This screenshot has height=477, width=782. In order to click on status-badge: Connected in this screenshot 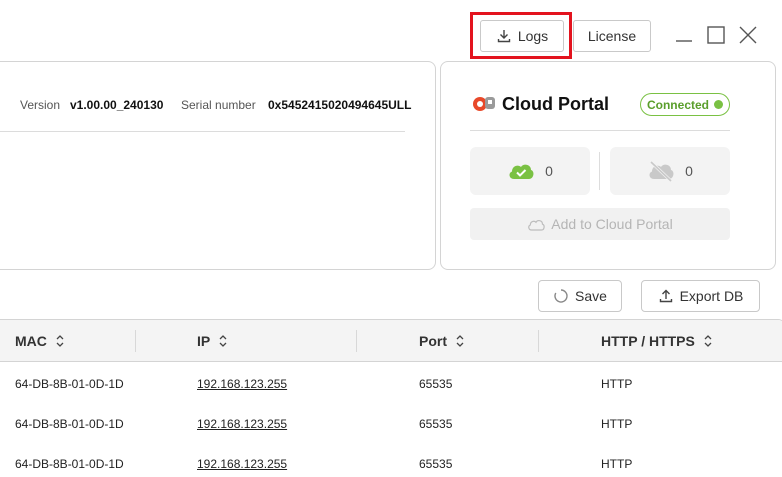, I will do `click(685, 104)`.